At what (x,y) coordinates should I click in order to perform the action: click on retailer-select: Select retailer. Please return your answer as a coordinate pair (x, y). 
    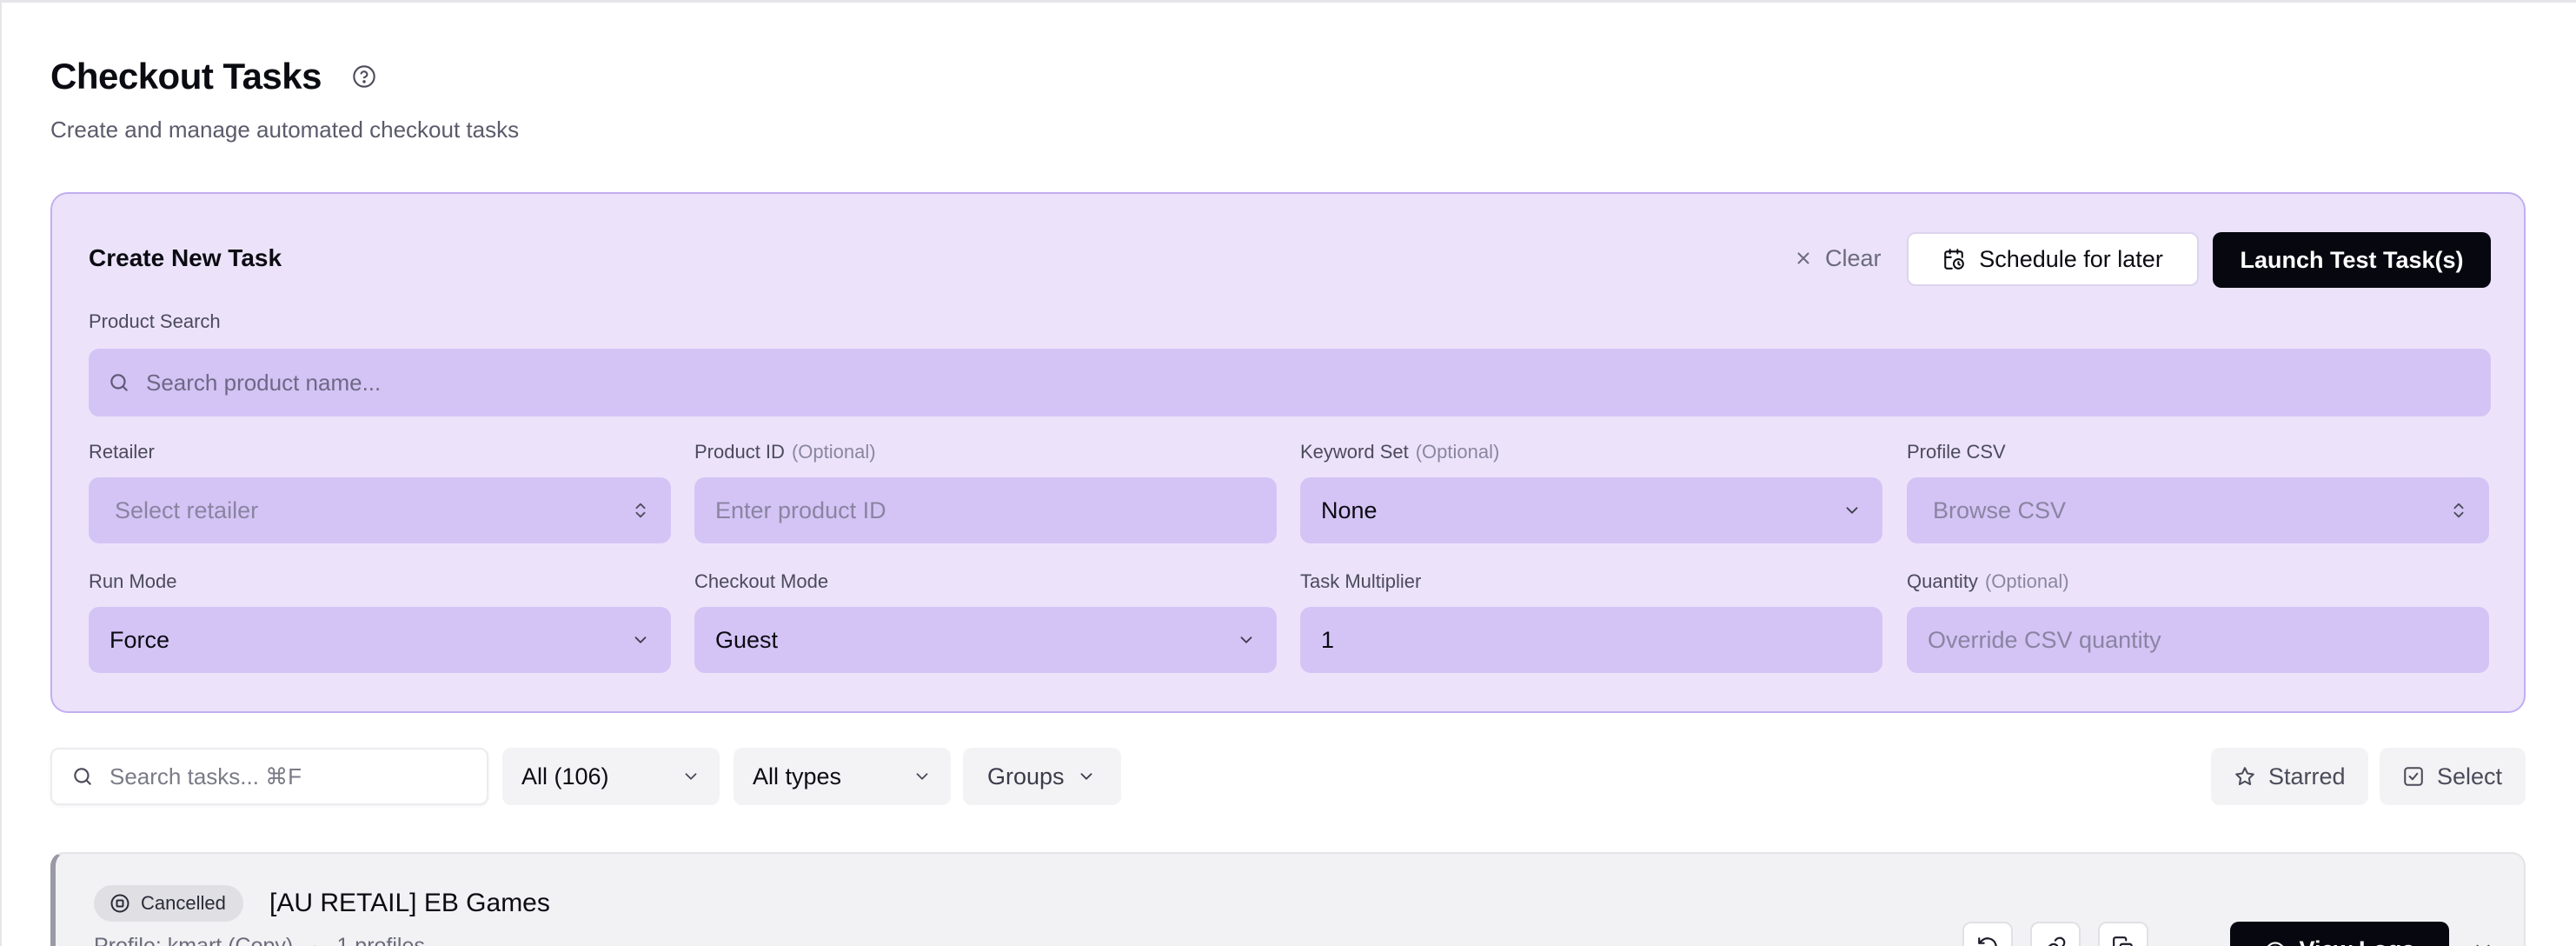
    Looking at the image, I should click on (380, 510).